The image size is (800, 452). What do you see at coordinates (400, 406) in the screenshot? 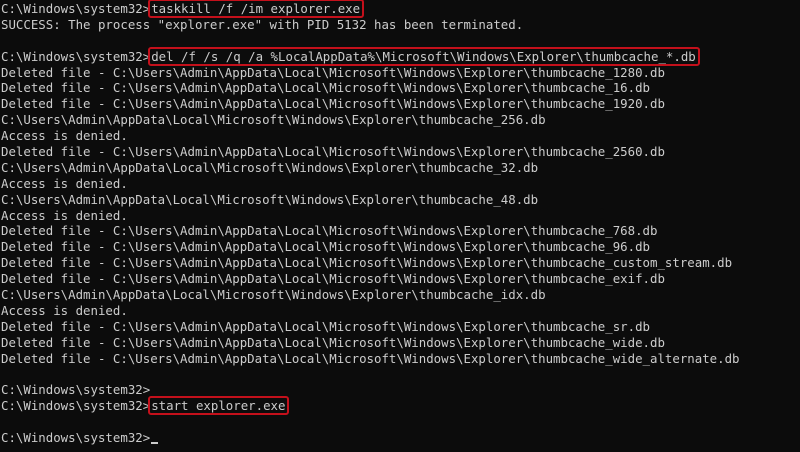
I see `command-line: C:\Windows\system32>start explorer.exe` at bounding box center [400, 406].